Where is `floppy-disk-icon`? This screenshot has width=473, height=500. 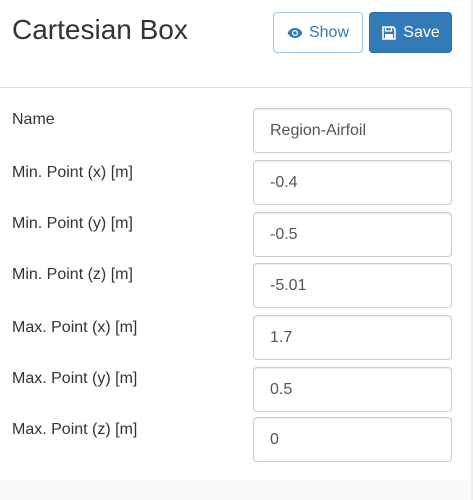 floppy-disk-icon is located at coordinates (389, 33).